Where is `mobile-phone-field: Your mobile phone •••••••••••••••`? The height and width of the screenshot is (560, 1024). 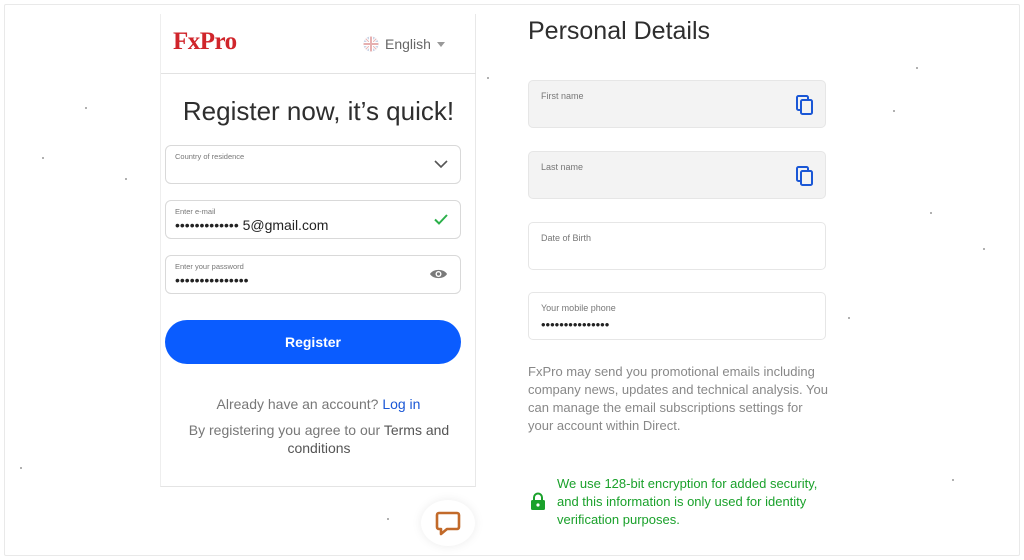 mobile-phone-field: Your mobile phone ••••••••••••••• is located at coordinates (677, 316).